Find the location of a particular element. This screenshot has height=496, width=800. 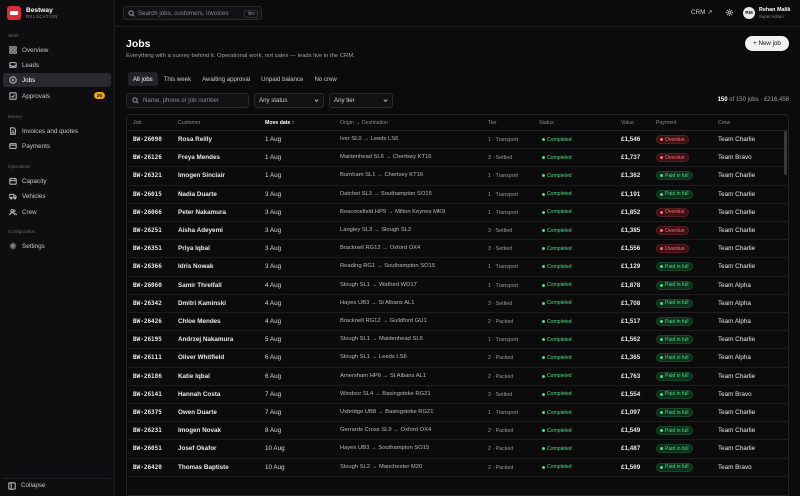

sidebar-item-crew: Crew is located at coordinates (57, 212).